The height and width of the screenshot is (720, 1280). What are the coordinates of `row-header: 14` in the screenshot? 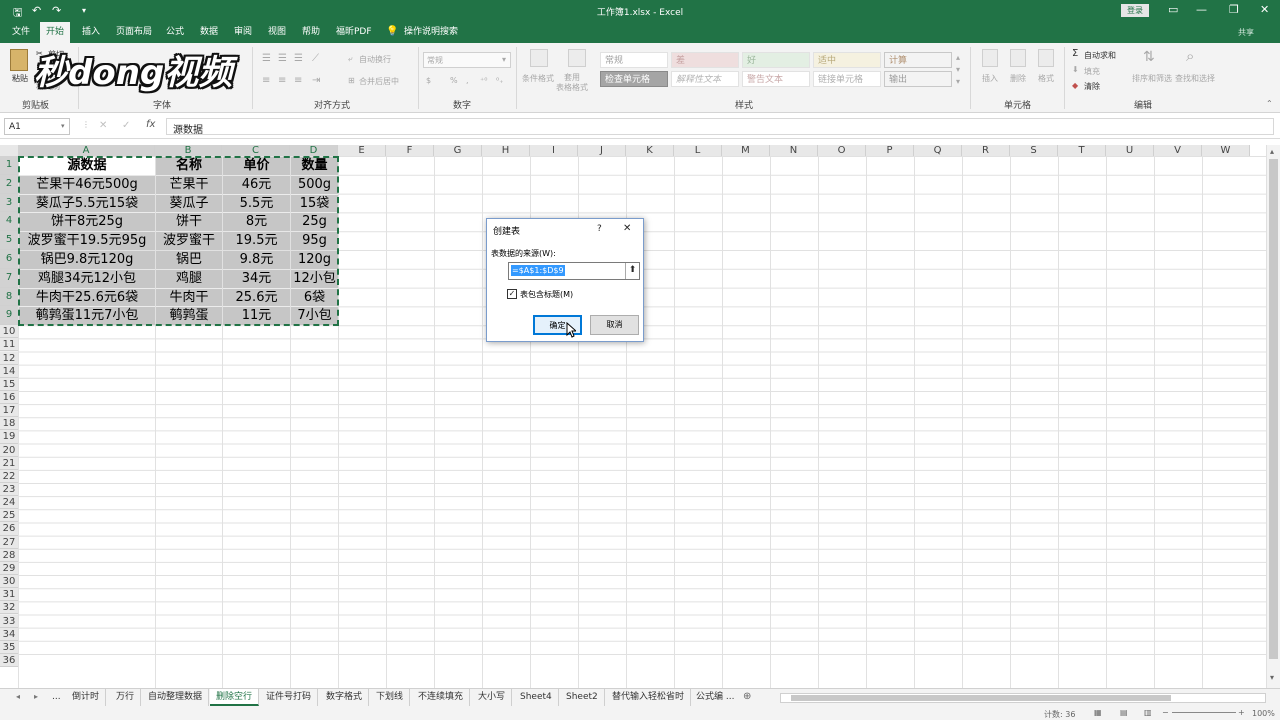 It's located at (9, 371).